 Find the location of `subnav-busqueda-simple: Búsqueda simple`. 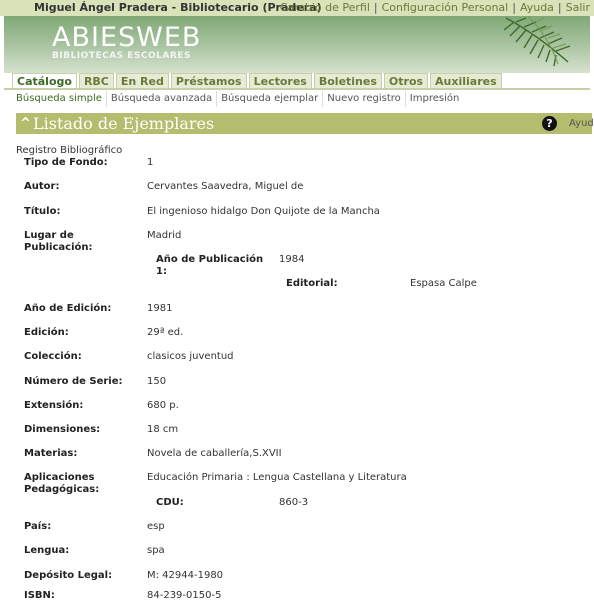

subnav-busqueda-simple: Búsqueda simple is located at coordinates (59, 99).